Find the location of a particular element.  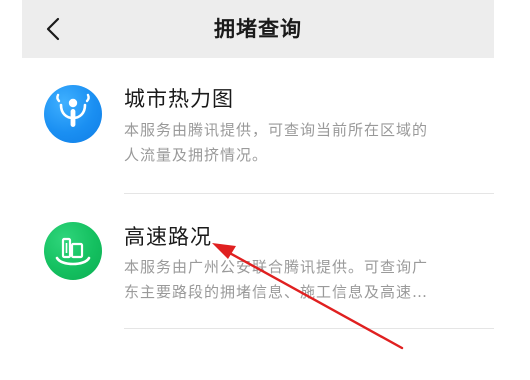

description-line: 本服务由广州公安联合腾讯提供。可查询广 is located at coordinates (276, 267).